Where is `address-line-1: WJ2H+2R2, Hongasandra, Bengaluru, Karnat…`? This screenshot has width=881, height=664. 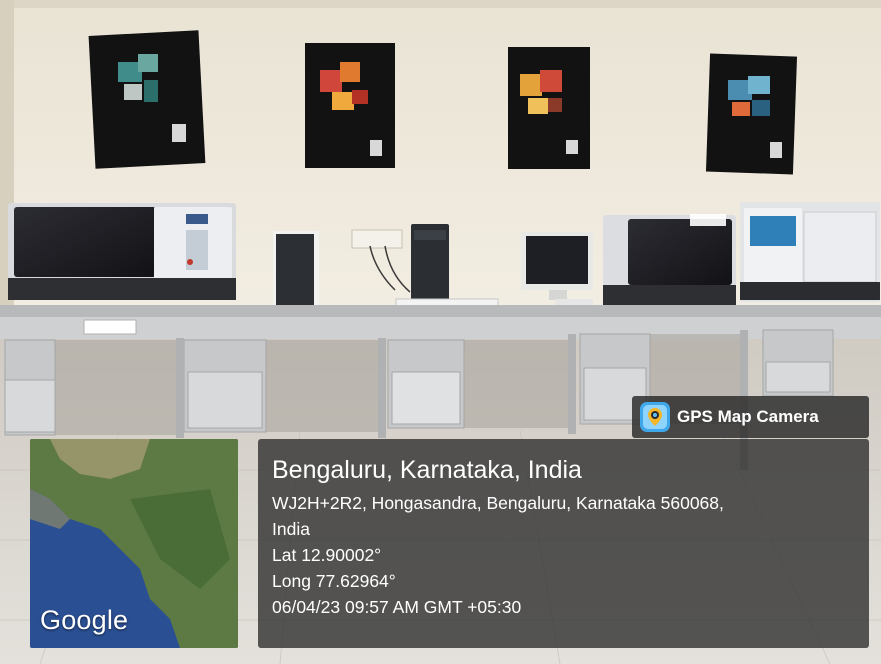
address-line-1: WJ2H+2R2, Hongasandra, Bengaluru, Karnat… is located at coordinates (498, 503).